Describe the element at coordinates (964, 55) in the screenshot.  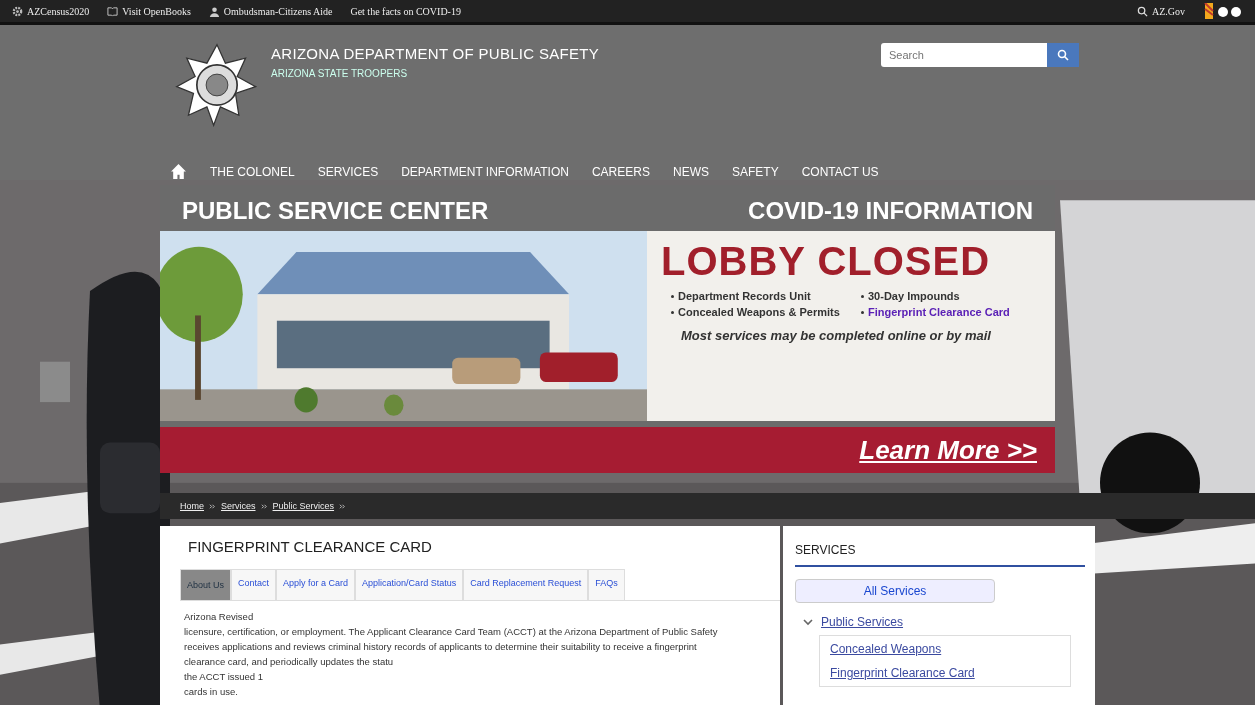
I see `search-field: Search` at that location.